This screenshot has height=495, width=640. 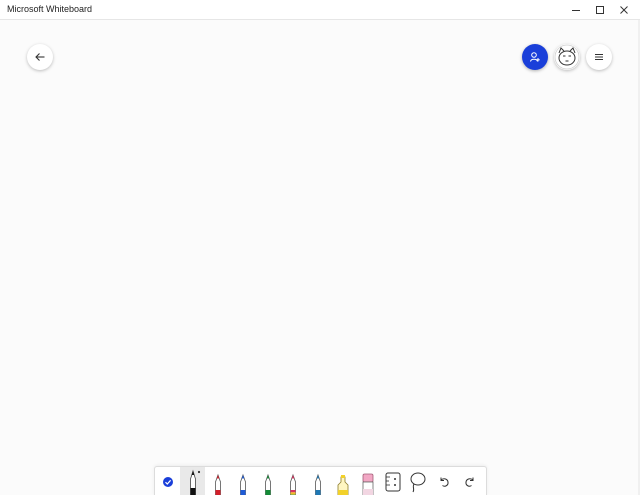 I want to click on close-button, so click(x=624, y=9).